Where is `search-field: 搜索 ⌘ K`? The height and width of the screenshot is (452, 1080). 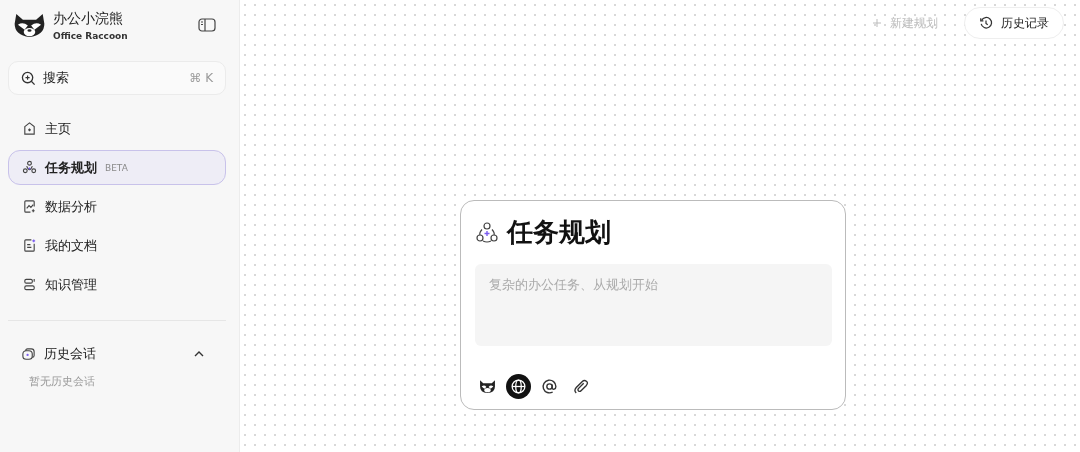
search-field: 搜索 ⌘ K is located at coordinates (117, 78).